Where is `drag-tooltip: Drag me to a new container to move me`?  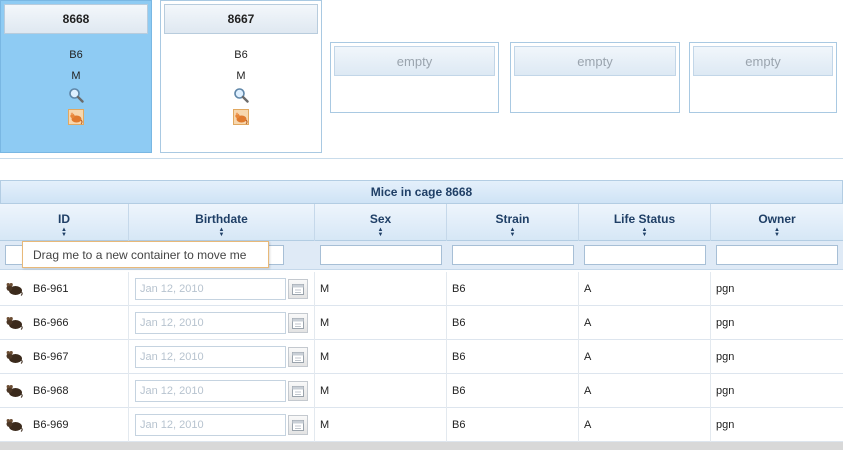 drag-tooltip: Drag me to a new container to move me is located at coordinates (145, 254).